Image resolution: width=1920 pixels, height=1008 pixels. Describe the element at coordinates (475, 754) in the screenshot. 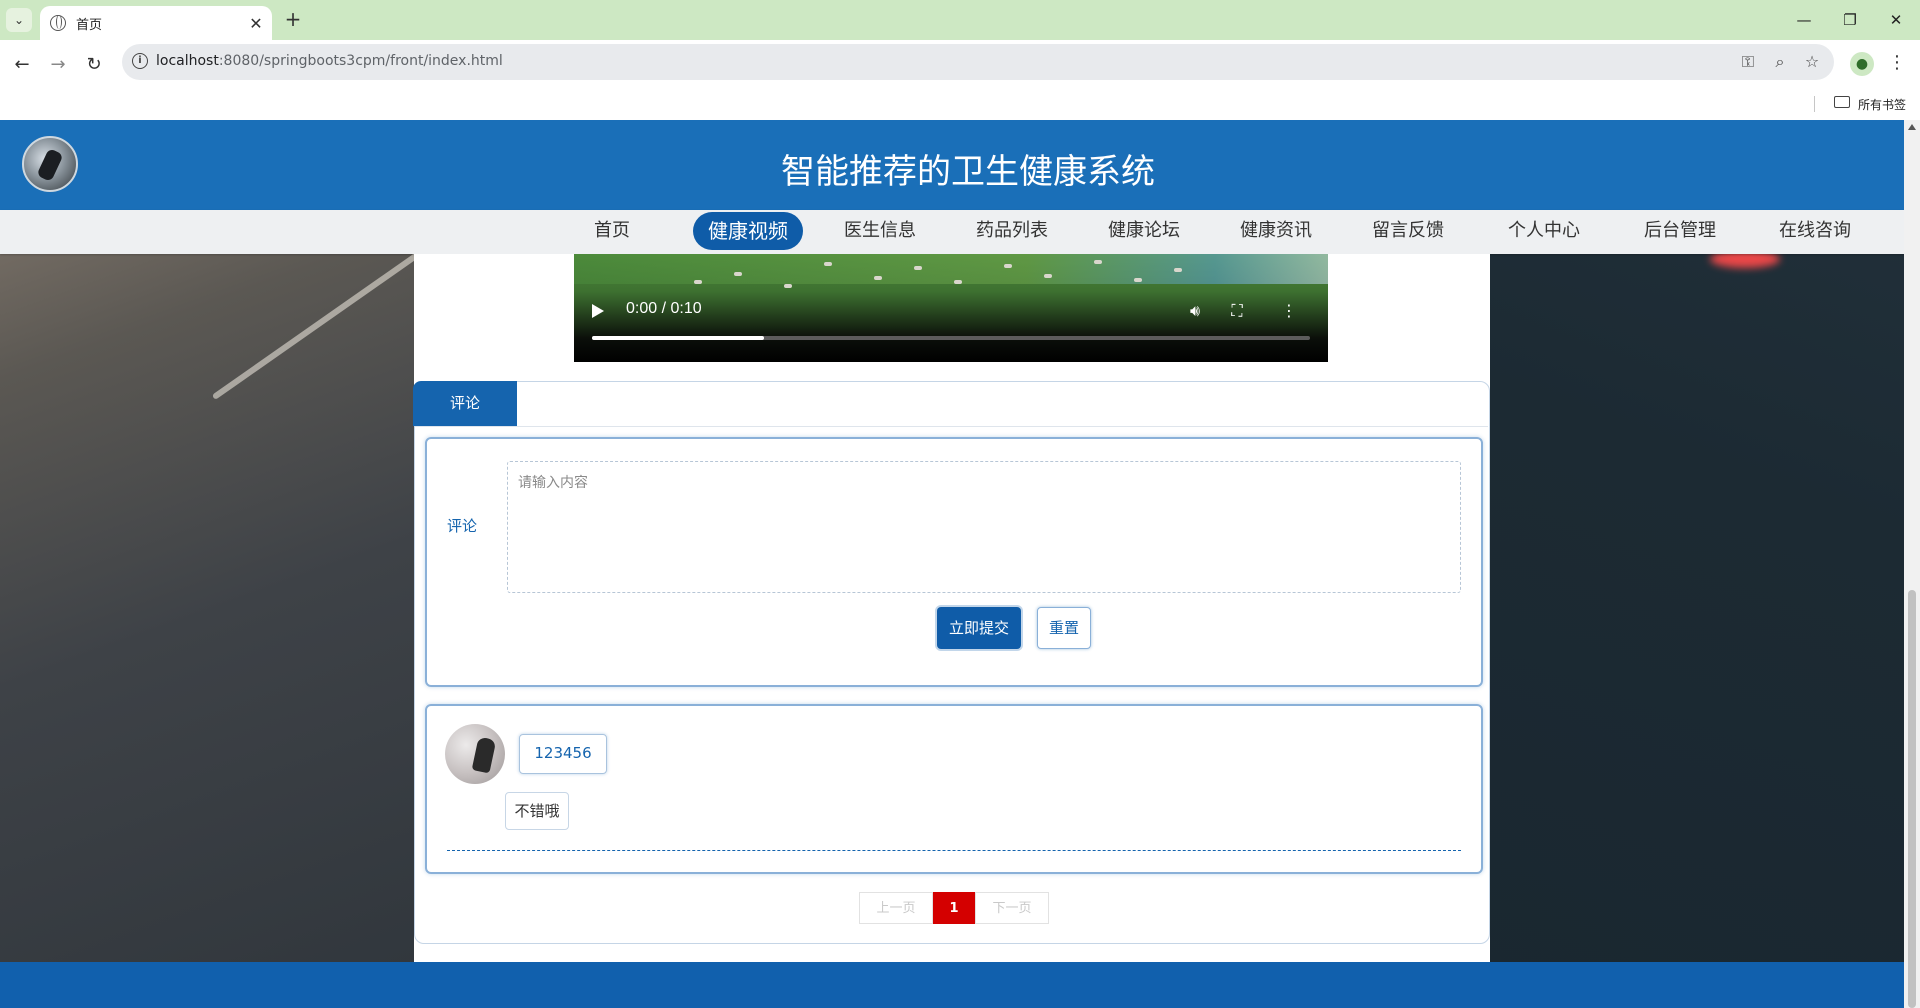

I see `avatar` at that location.